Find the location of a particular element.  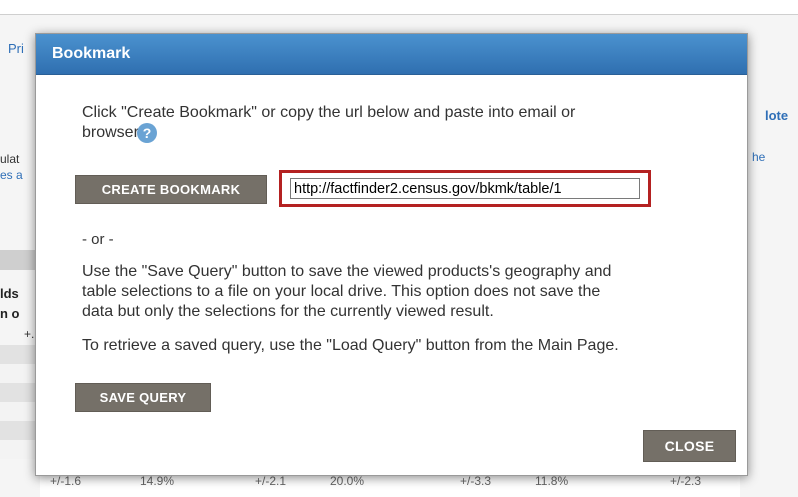

background-link-fragment: lote is located at coordinates (776, 115).